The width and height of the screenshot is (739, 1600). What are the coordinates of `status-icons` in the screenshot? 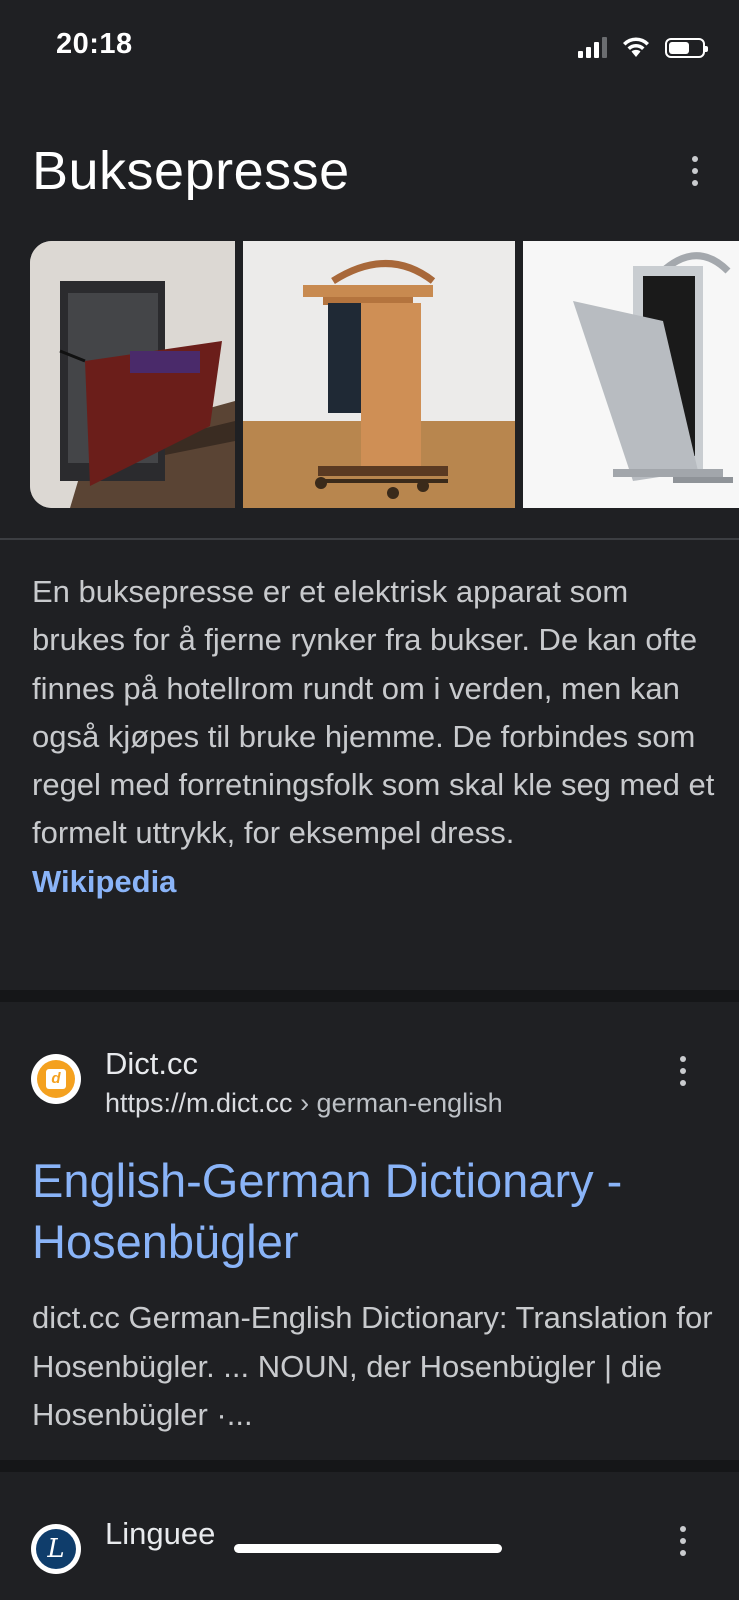 It's located at (643, 46).